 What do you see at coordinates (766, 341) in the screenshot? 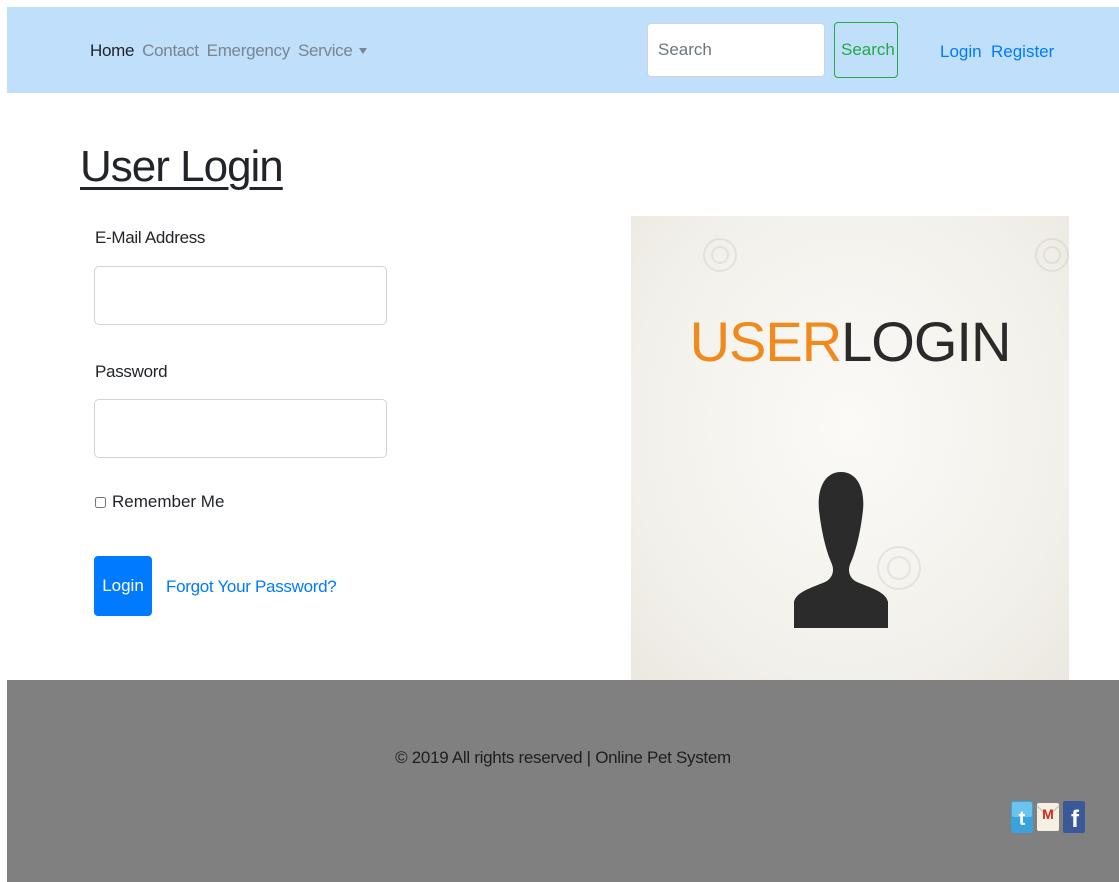
I see `image-heading-user: USER` at bounding box center [766, 341].